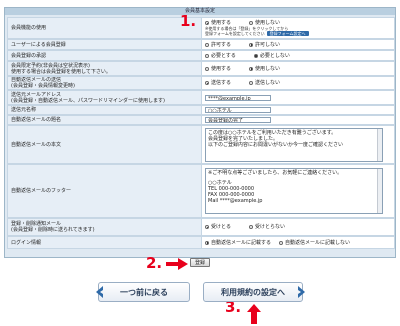 The width and height of the screenshot is (400, 326). I want to click on step-3-marker: 3., so click(233, 307).